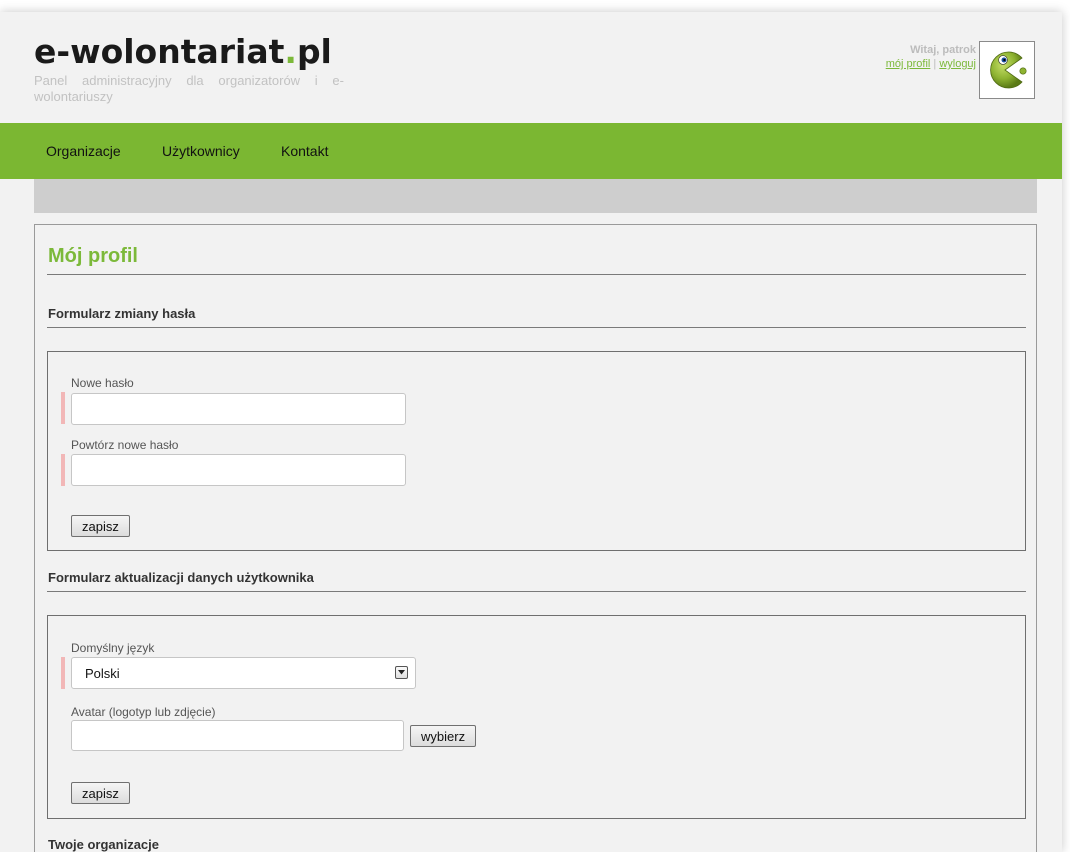 The height and width of the screenshot is (852, 1070). What do you see at coordinates (104, 844) in the screenshot?
I see `organizations-heading: Twoje organizacje` at bounding box center [104, 844].